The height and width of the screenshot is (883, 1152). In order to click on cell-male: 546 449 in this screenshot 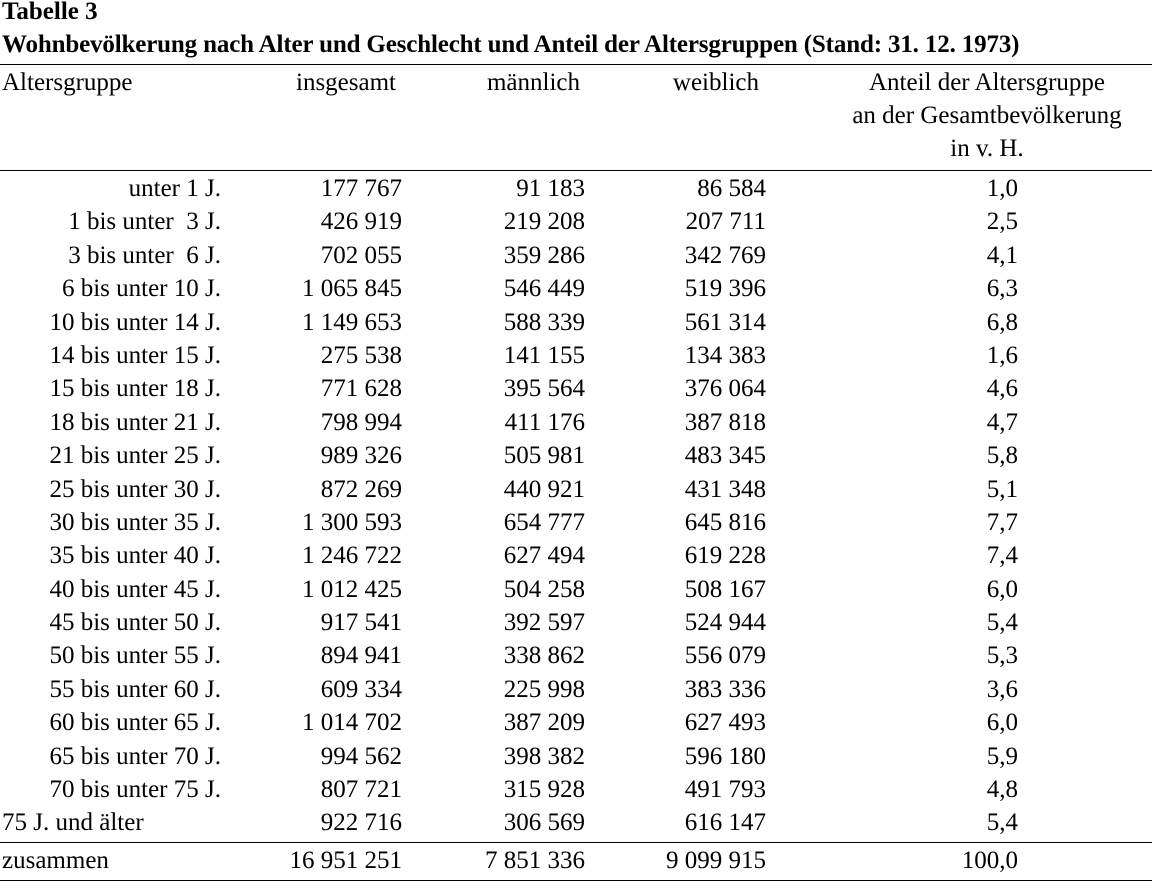, I will do `click(544, 289)`.